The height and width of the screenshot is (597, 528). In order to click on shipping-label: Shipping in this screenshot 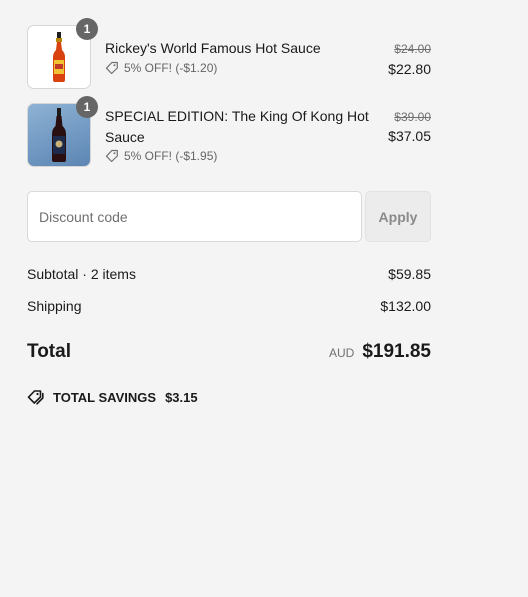, I will do `click(54, 306)`.